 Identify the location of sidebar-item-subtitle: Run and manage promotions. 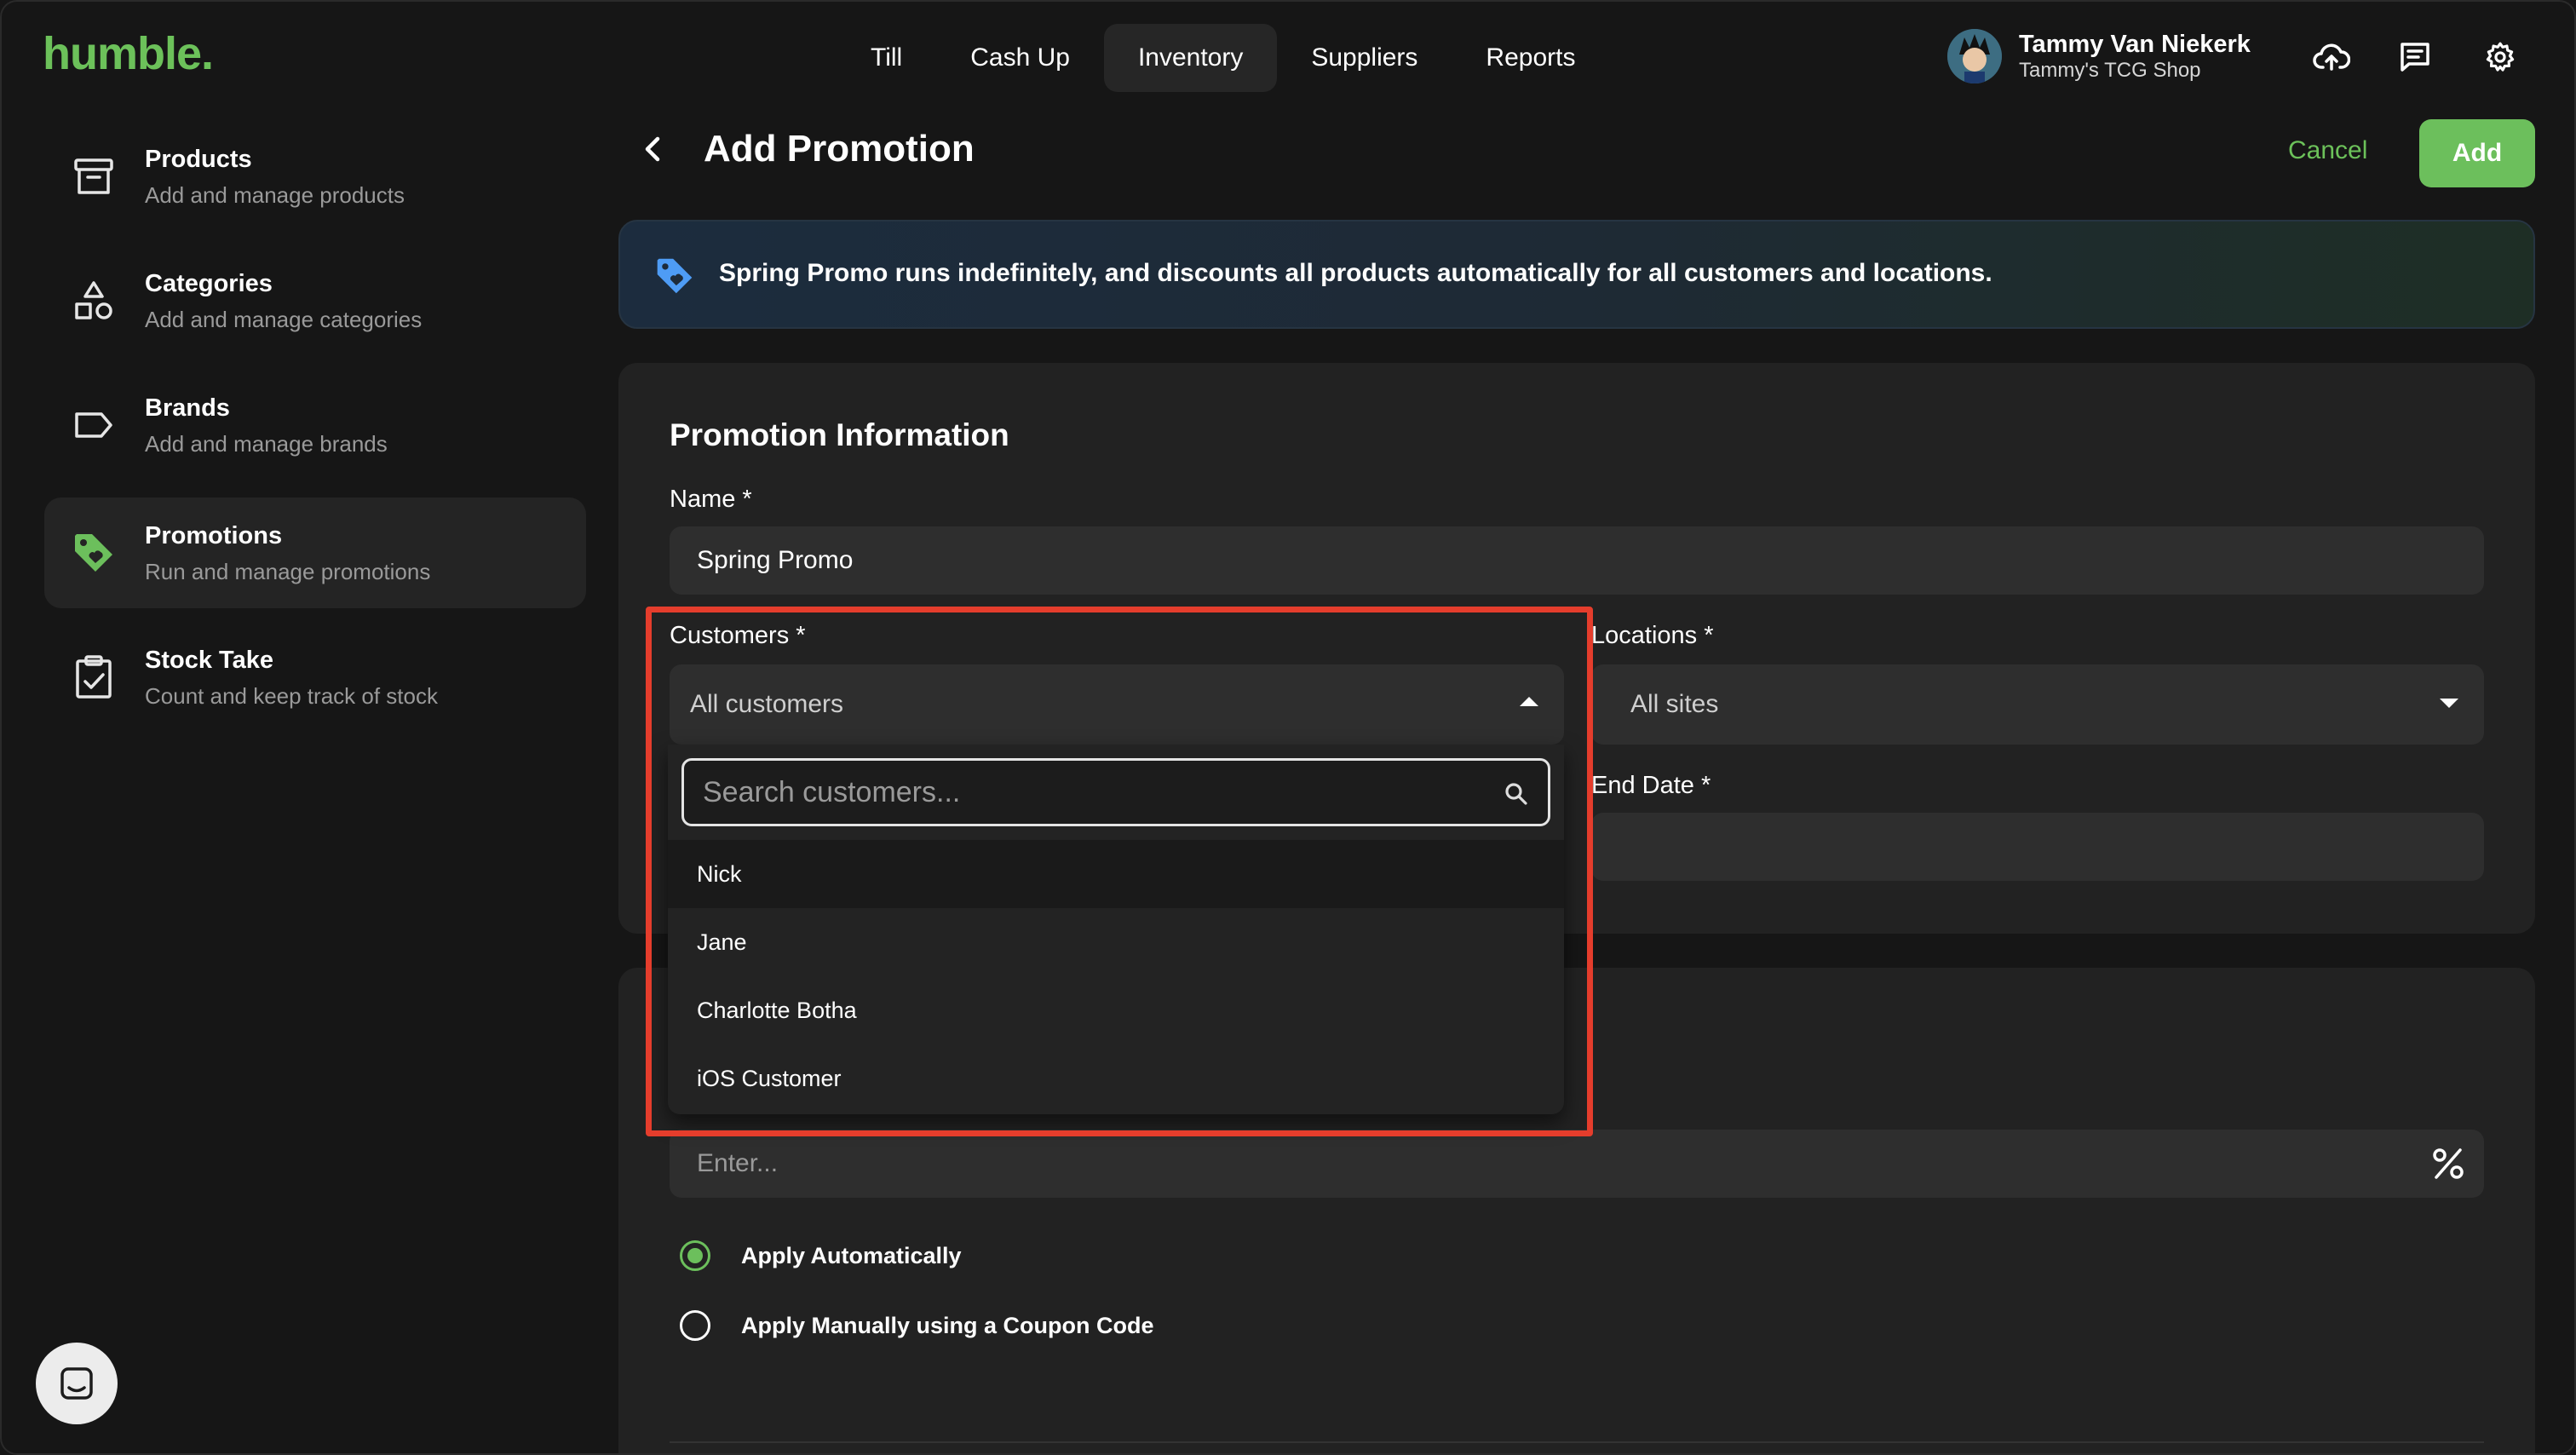
(288, 571).